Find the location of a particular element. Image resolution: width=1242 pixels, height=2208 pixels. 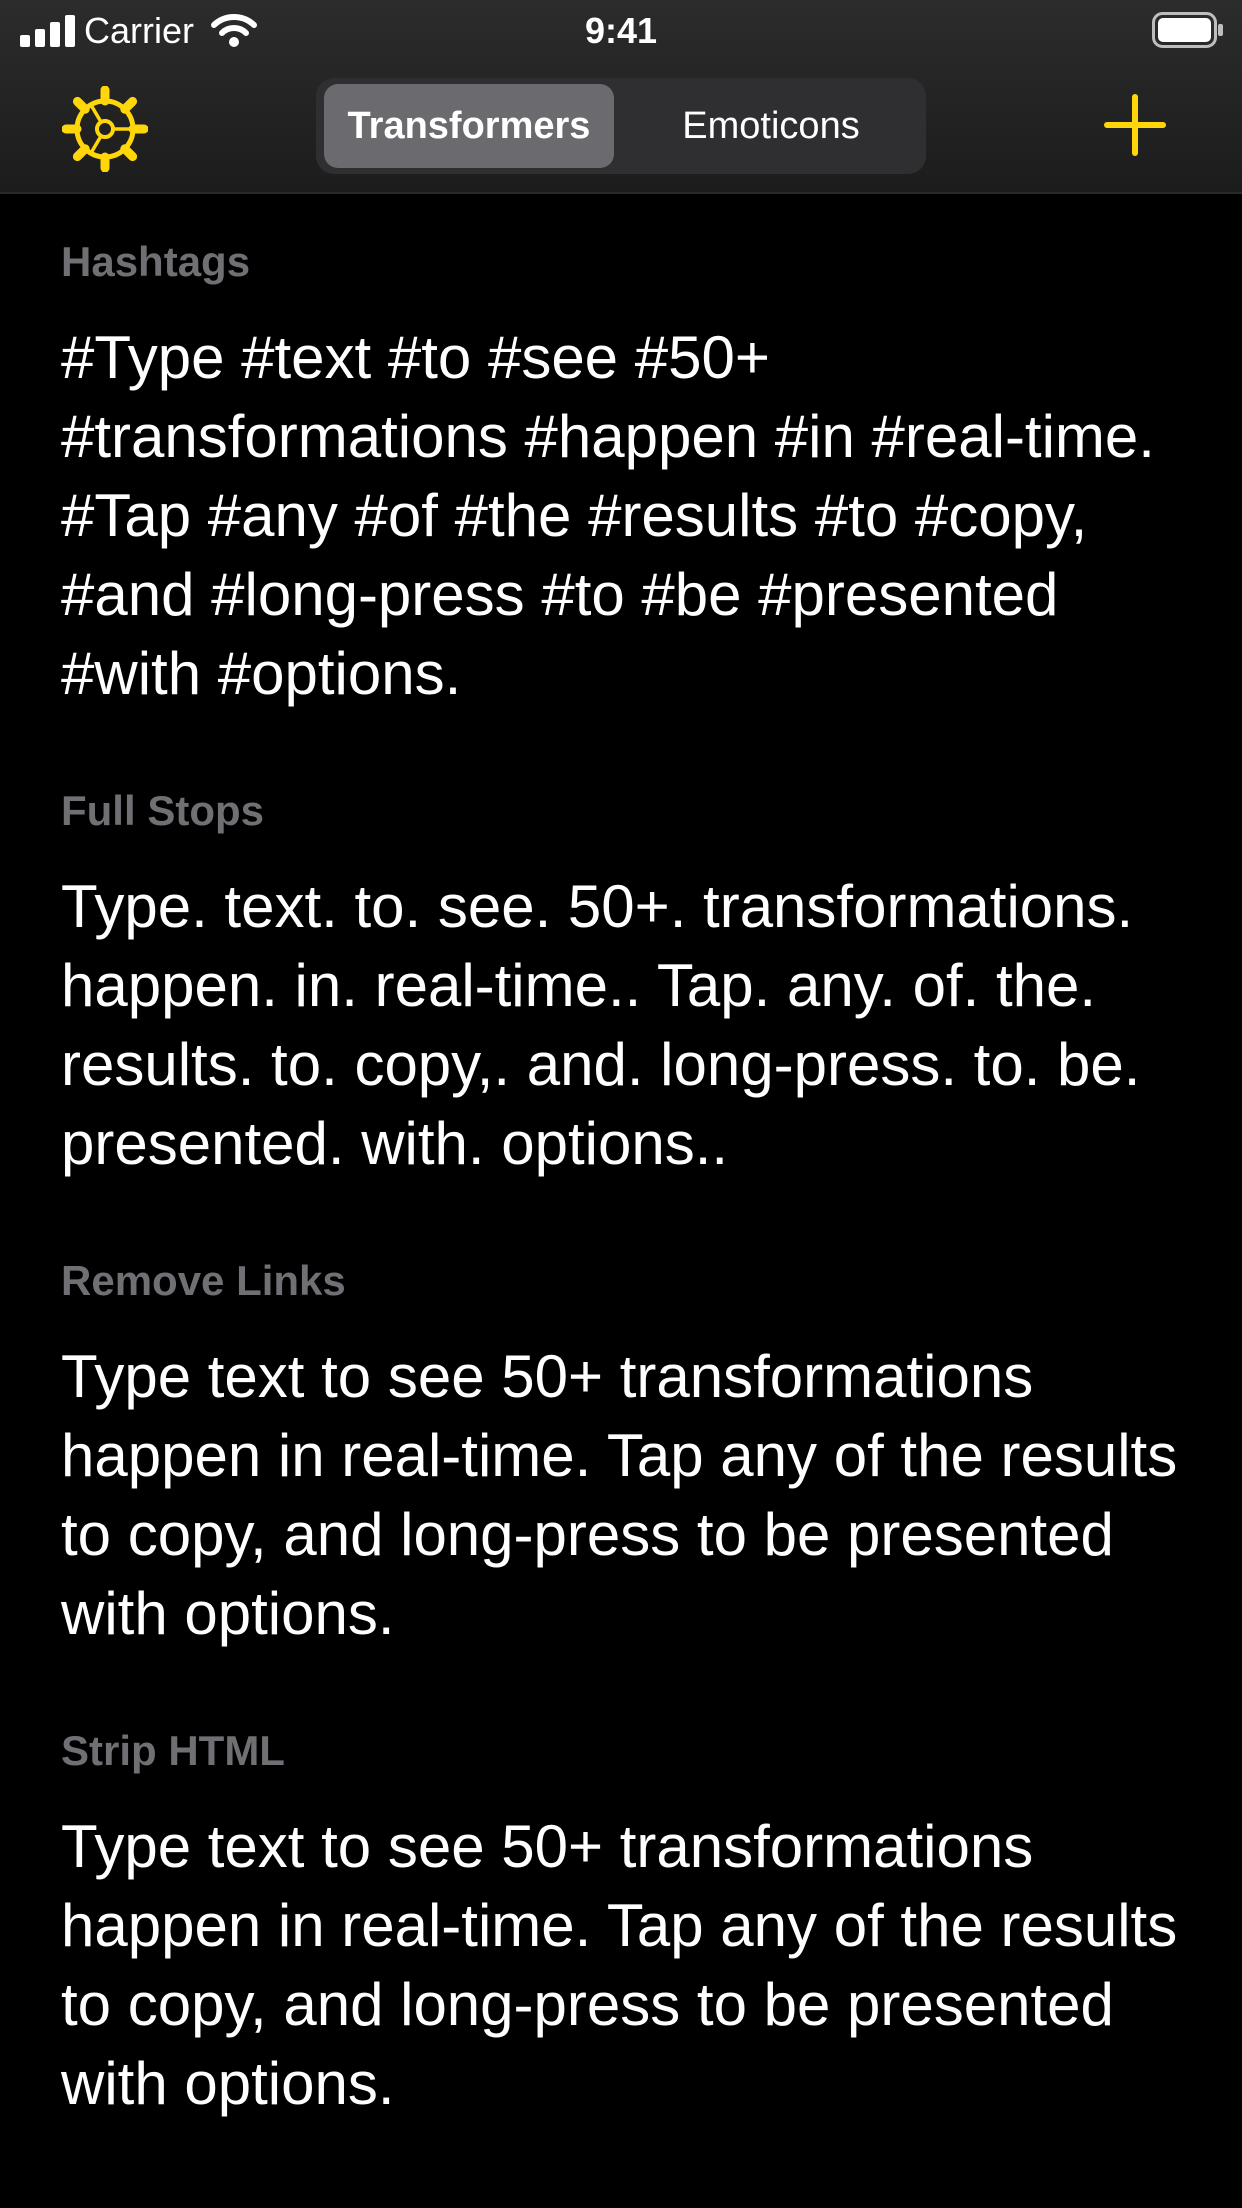

battery-icon is located at coordinates (1187, 30).